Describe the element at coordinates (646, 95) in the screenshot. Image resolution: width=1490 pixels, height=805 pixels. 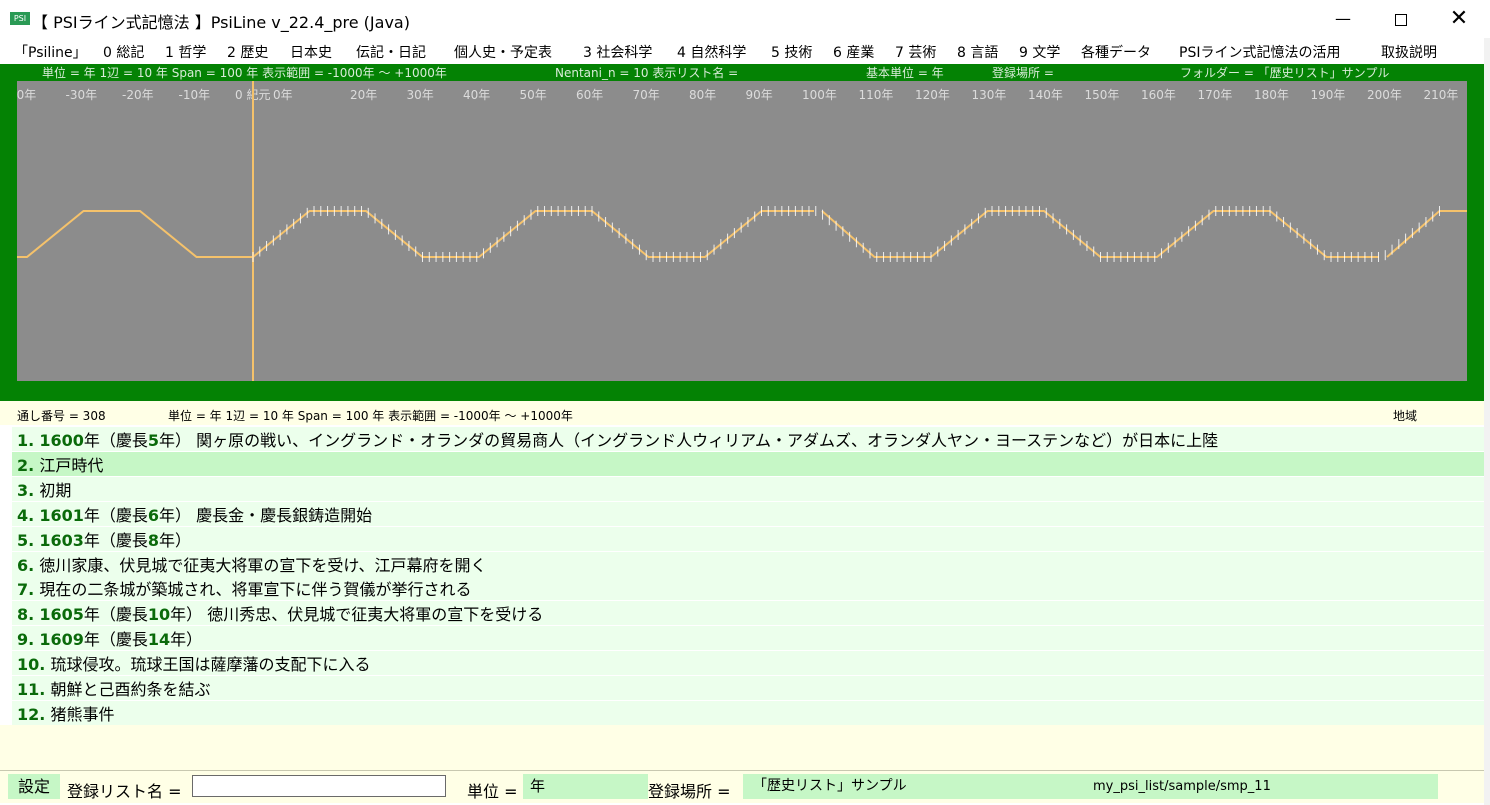
I see `axis-tick-label: 70年` at that location.